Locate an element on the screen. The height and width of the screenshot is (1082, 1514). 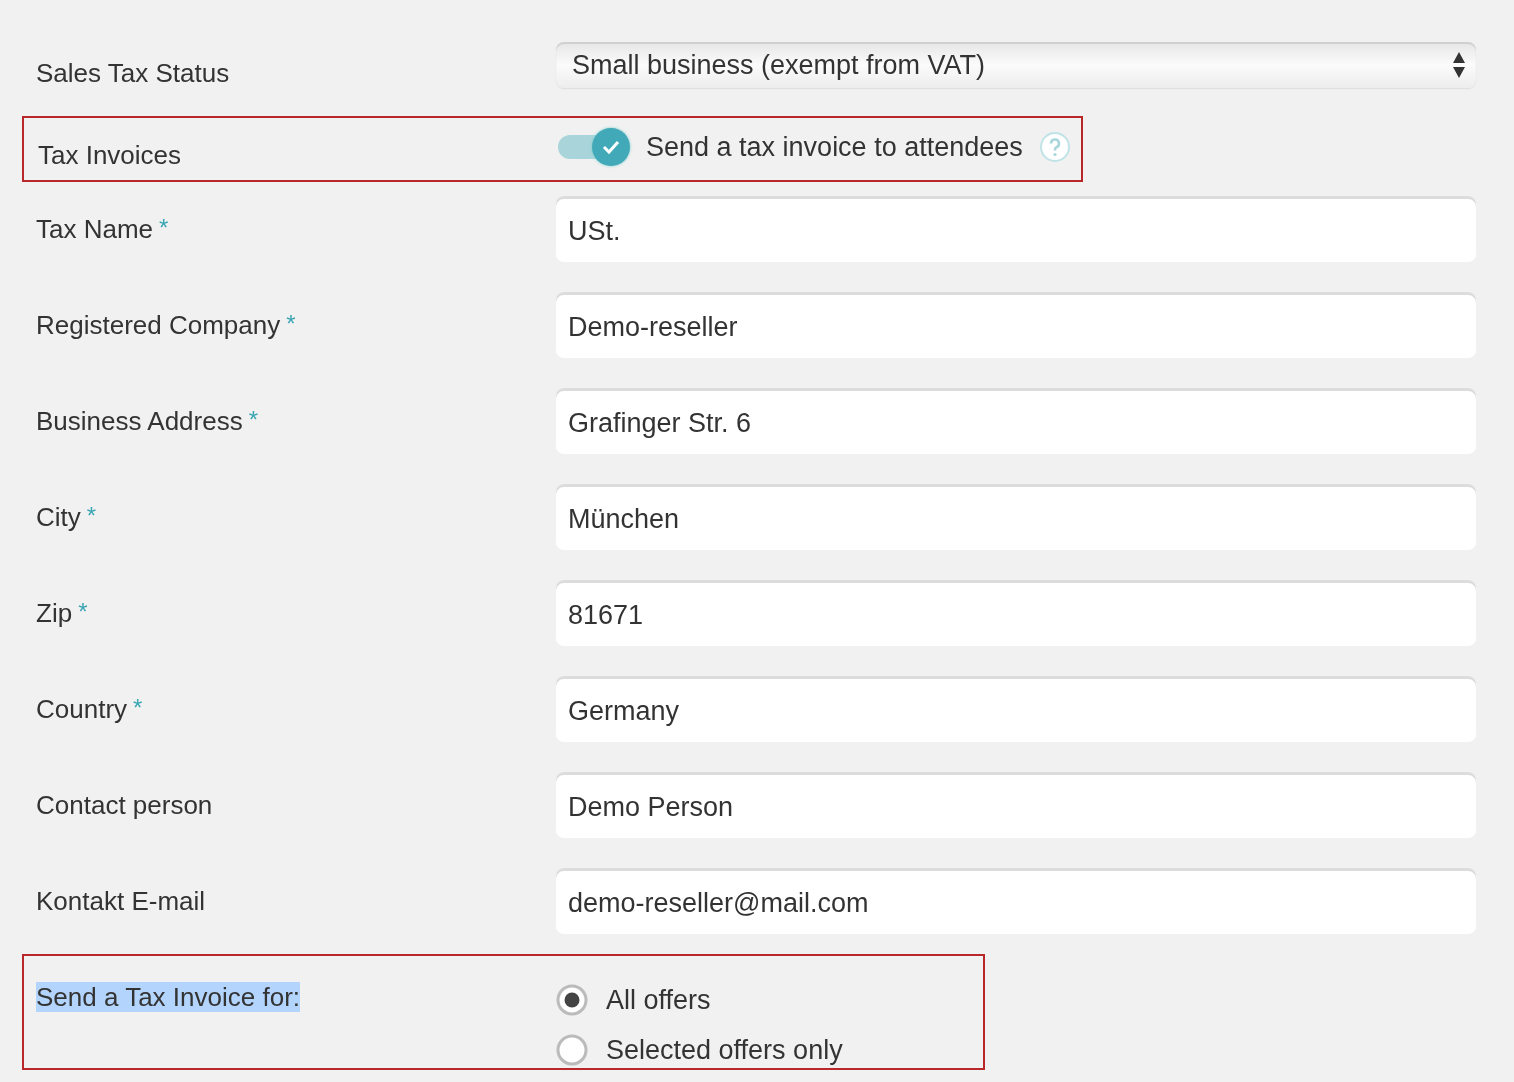
tax-status-select: Small business (exempt from VAT) is located at coordinates (1016, 65).